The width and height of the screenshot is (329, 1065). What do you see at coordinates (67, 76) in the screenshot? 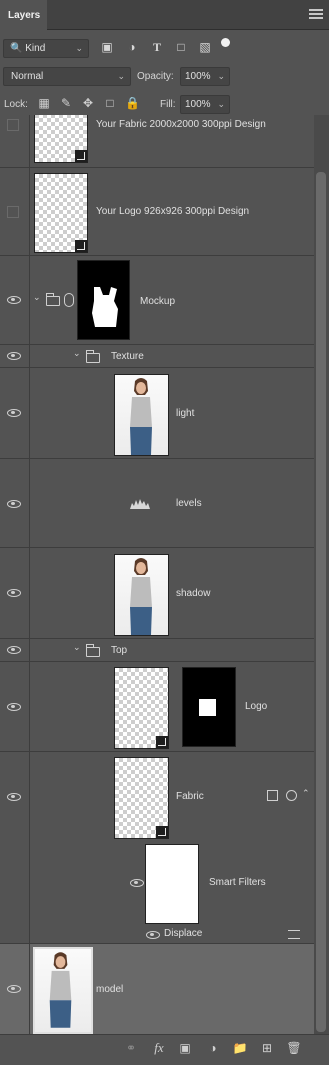
I see `blend-mode-select: Normal ⌄` at bounding box center [67, 76].